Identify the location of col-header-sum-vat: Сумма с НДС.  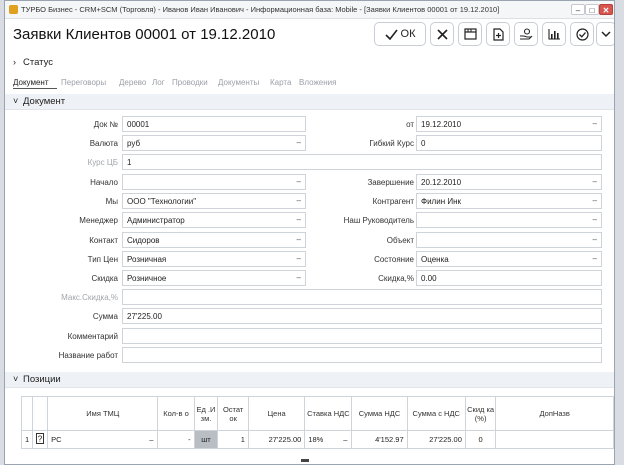
(436, 413).